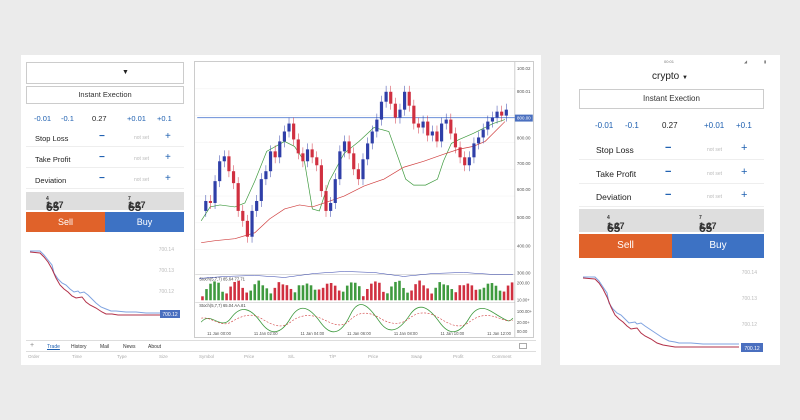 The width and height of the screenshot is (800, 420). What do you see at coordinates (357, 318) in the screenshot?
I see `stoch2-main-line` at bounding box center [357, 318].